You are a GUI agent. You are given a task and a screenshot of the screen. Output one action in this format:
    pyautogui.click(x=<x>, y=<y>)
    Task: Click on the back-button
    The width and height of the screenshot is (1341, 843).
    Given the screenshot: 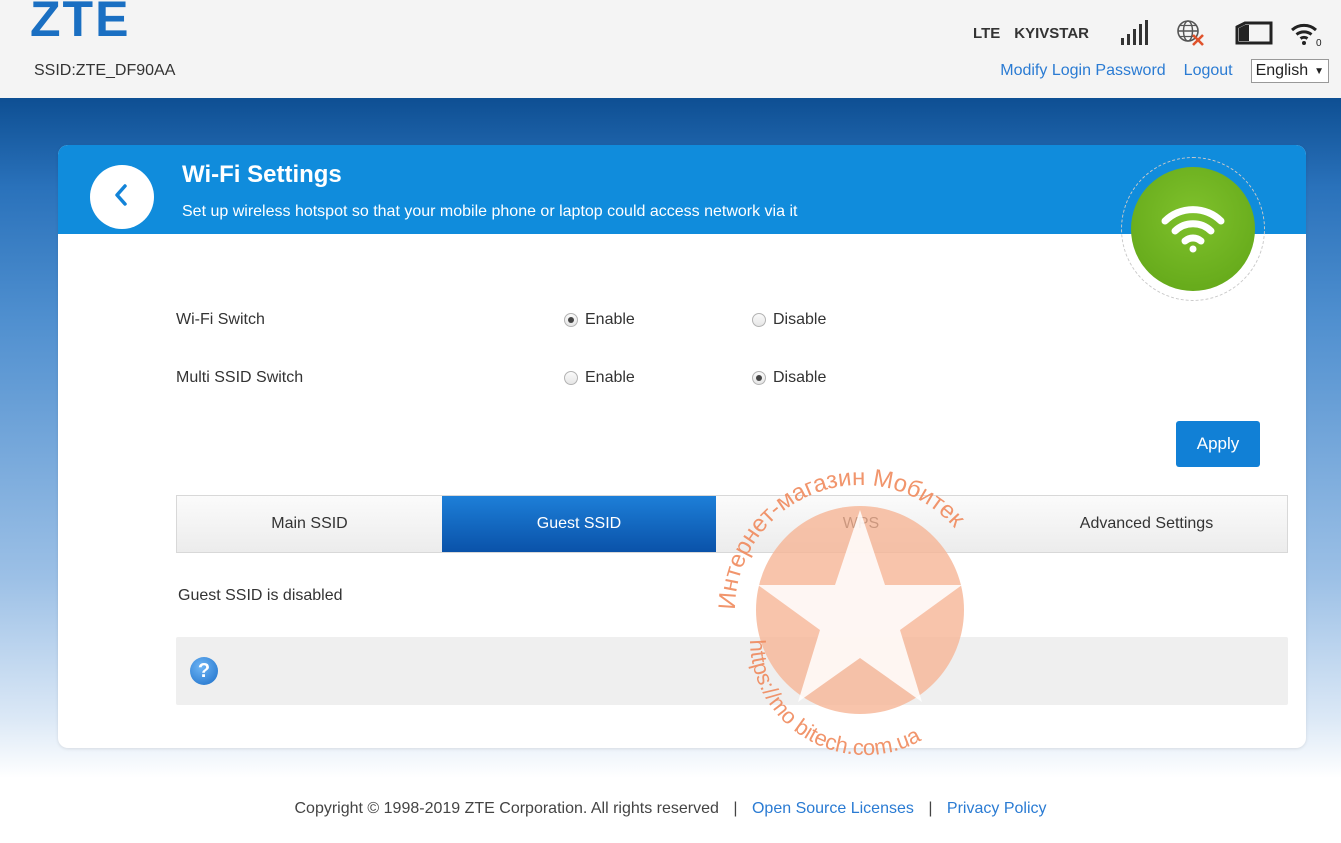 What is the action you would take?
    pyautogui.click(x=122, y=197)
    